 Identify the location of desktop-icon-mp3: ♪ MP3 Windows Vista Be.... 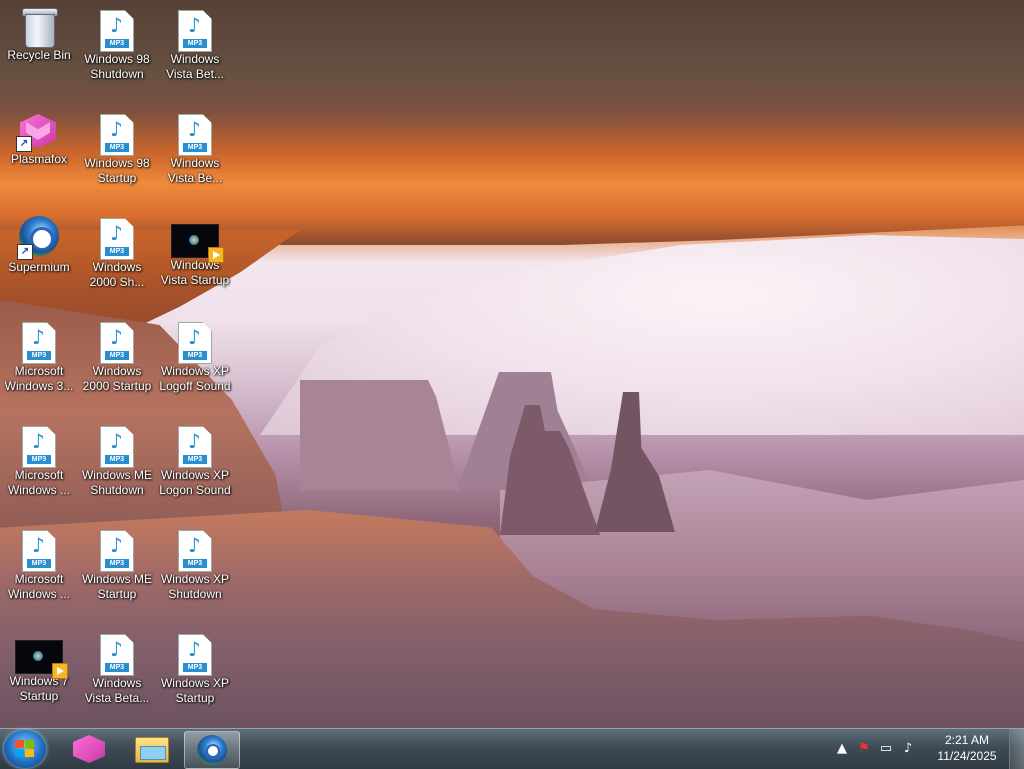
(195, 149).